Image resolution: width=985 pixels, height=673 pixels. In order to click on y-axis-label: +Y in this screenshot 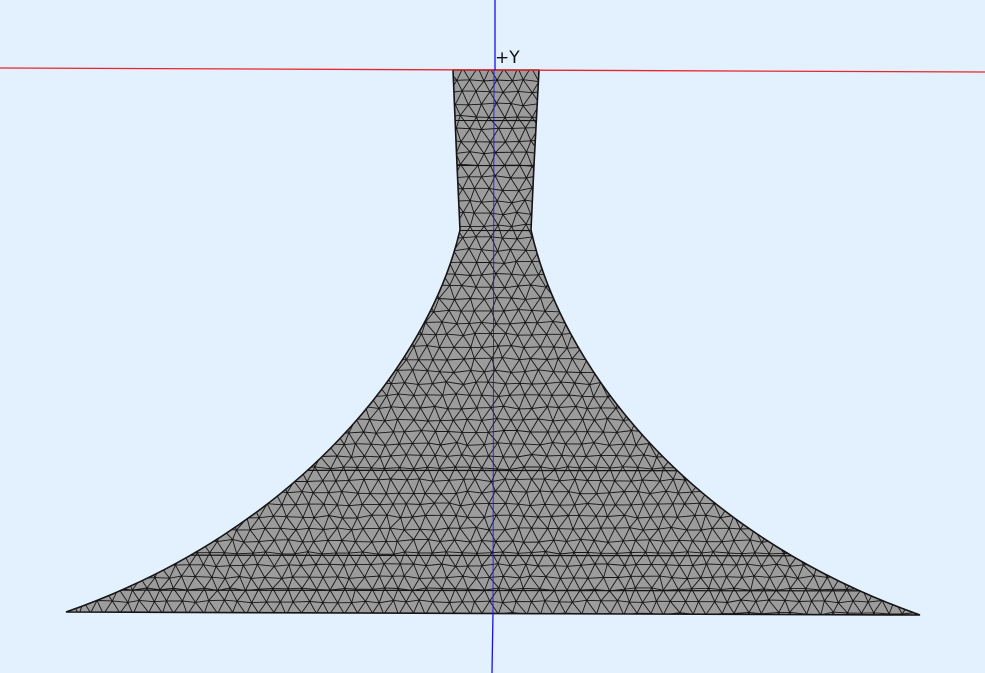, I will do `click(507, 58)`.